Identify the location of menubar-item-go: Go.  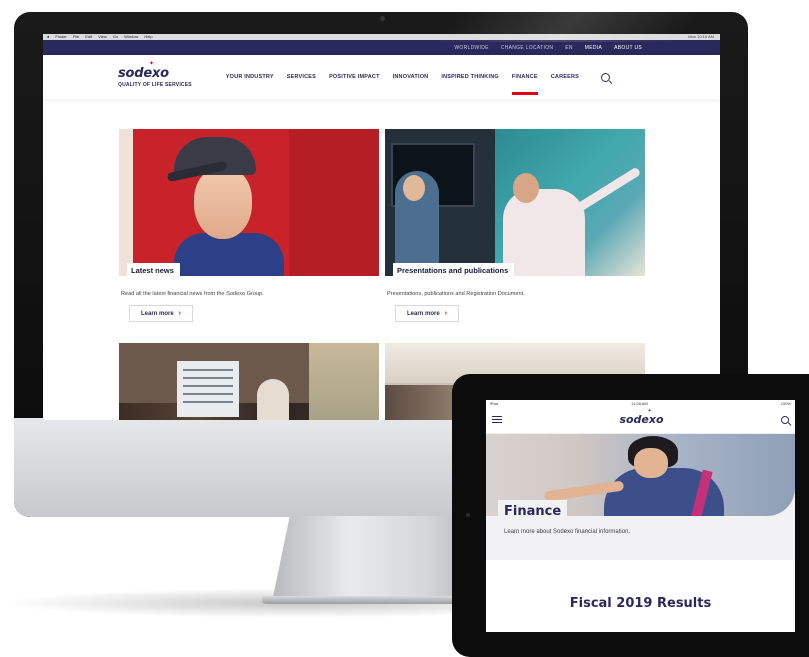
(115, 37).